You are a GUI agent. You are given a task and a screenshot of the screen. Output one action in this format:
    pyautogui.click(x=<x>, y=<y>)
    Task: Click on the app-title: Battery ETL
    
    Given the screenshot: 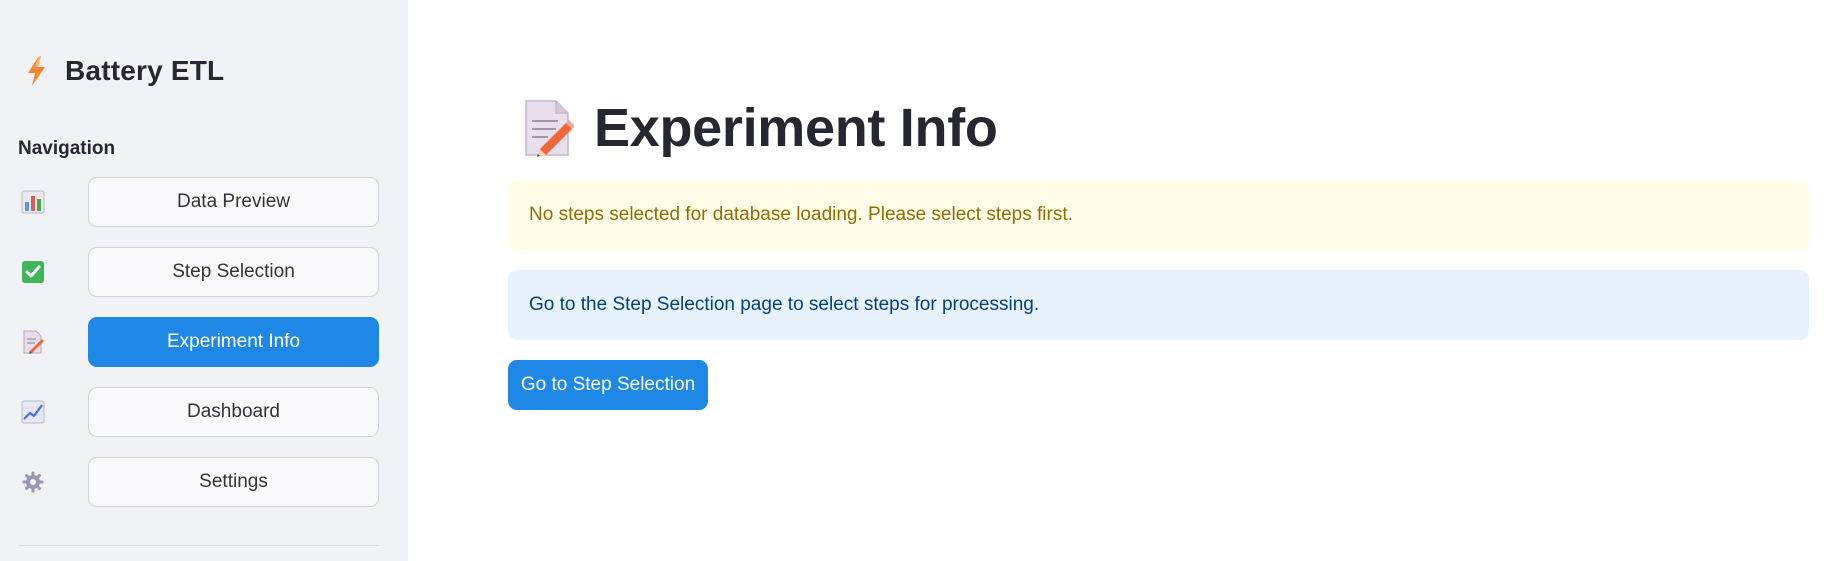 What is the action you would take?
    pyautogui.click(x=145, y=70)
    